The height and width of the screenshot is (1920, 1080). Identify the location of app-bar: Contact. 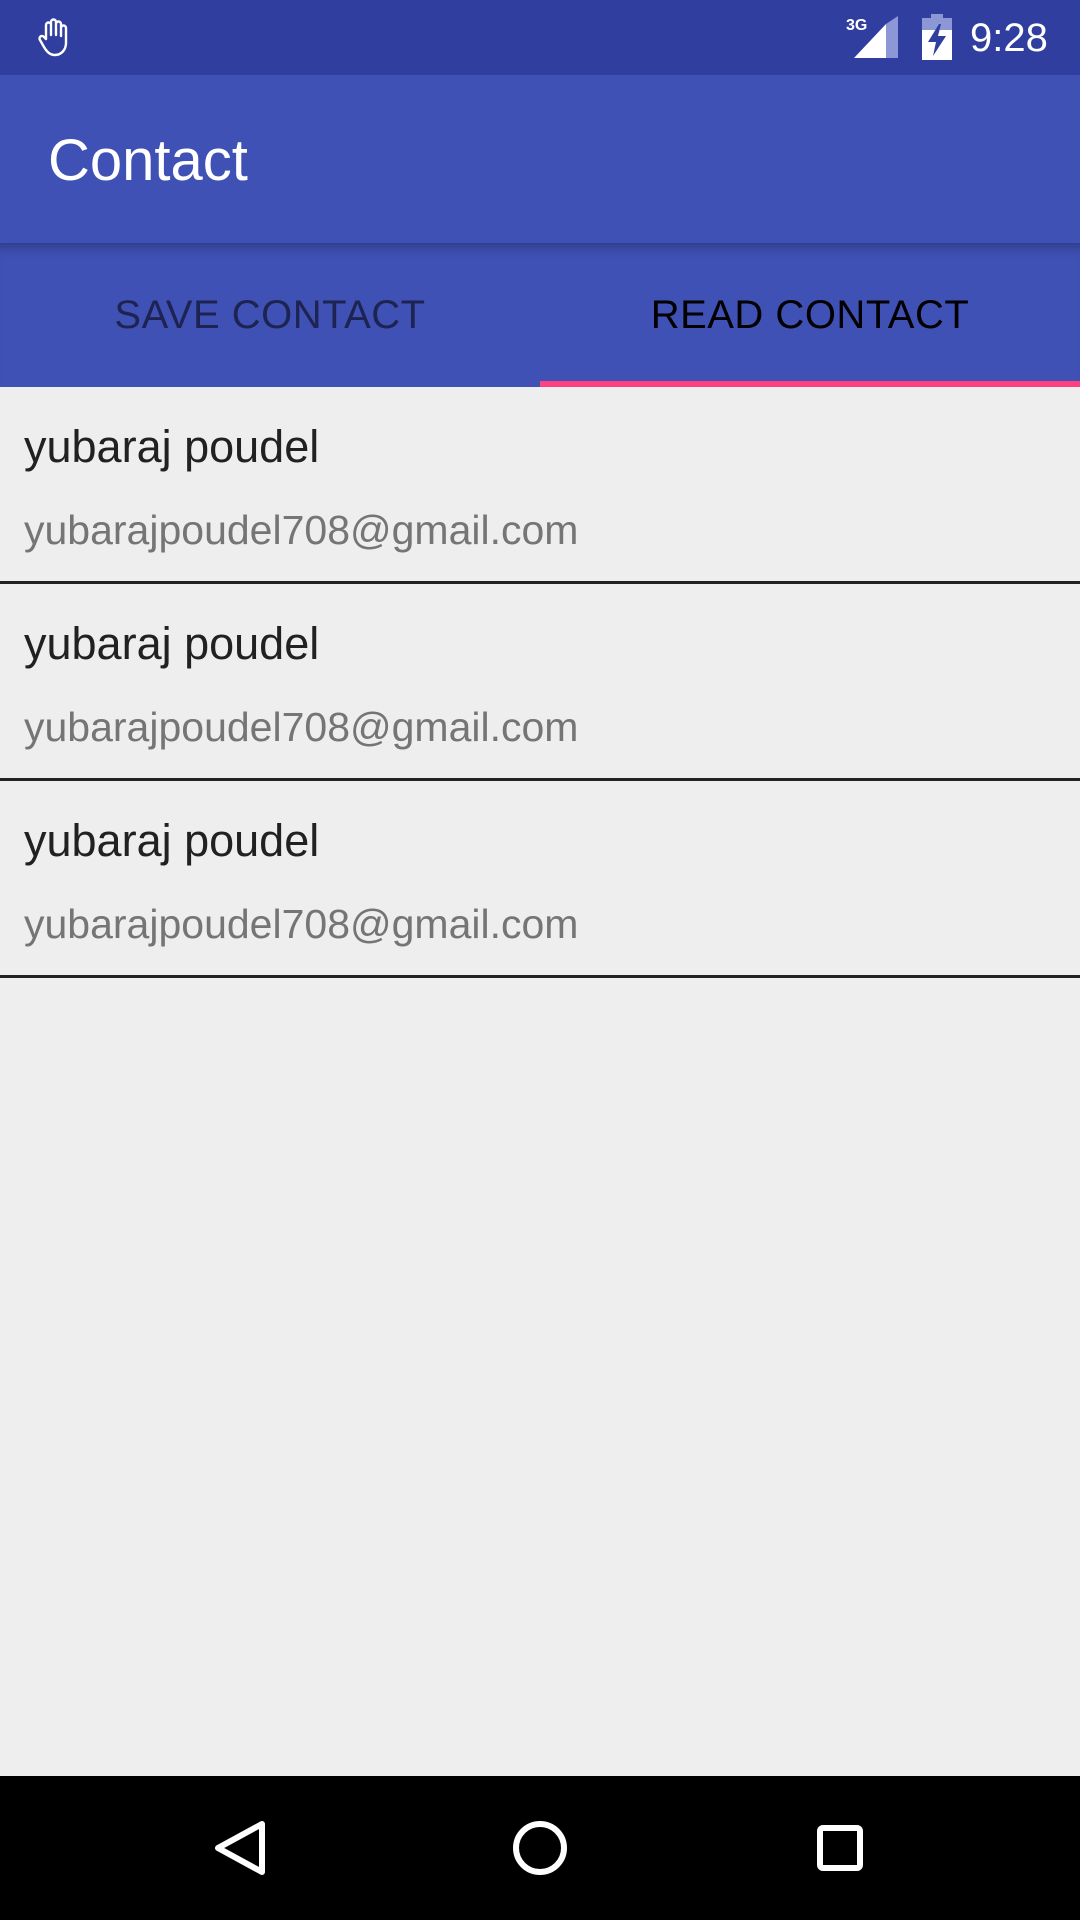
(540, 159).